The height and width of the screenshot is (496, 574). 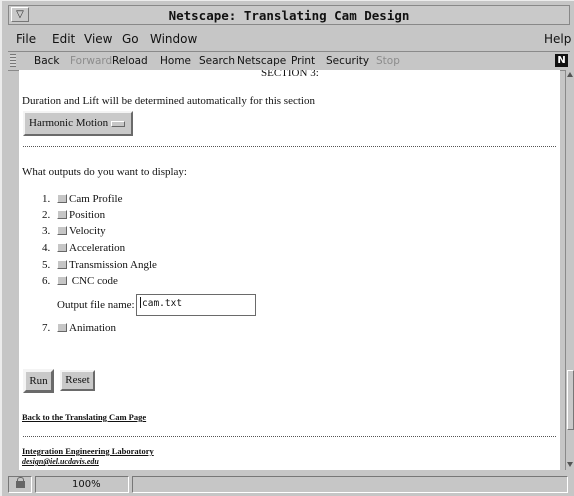 What do you see at coordinates (46, 215) in the screenshot?
I see `list-number: 2.` at bounding box center [46, 215].